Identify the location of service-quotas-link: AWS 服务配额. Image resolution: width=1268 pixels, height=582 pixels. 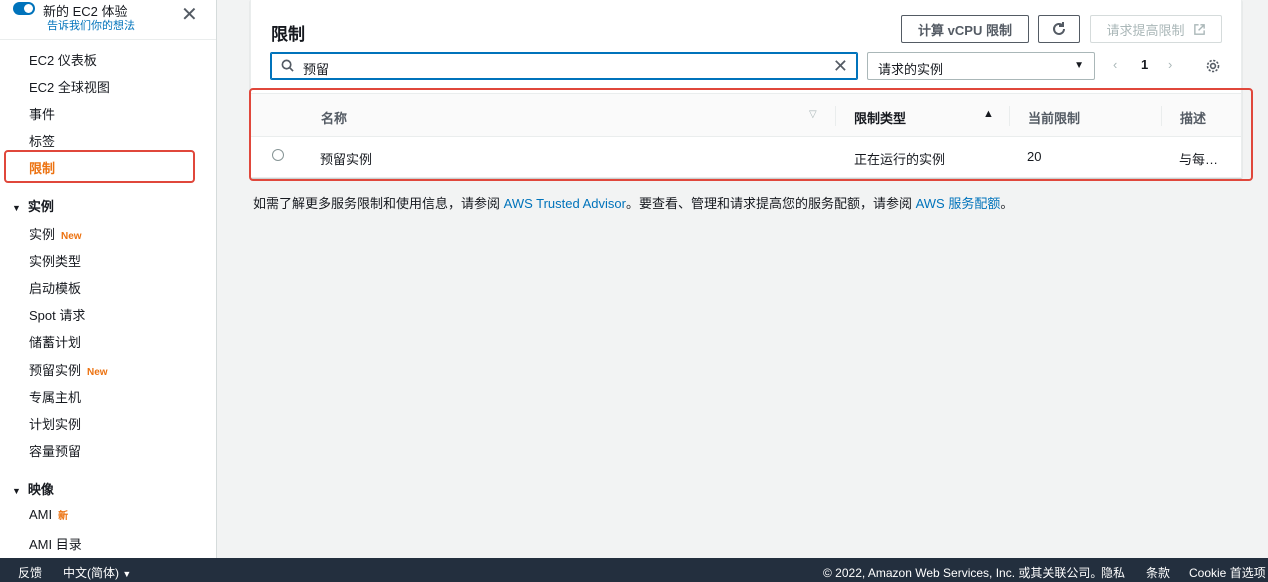
(958, 203).